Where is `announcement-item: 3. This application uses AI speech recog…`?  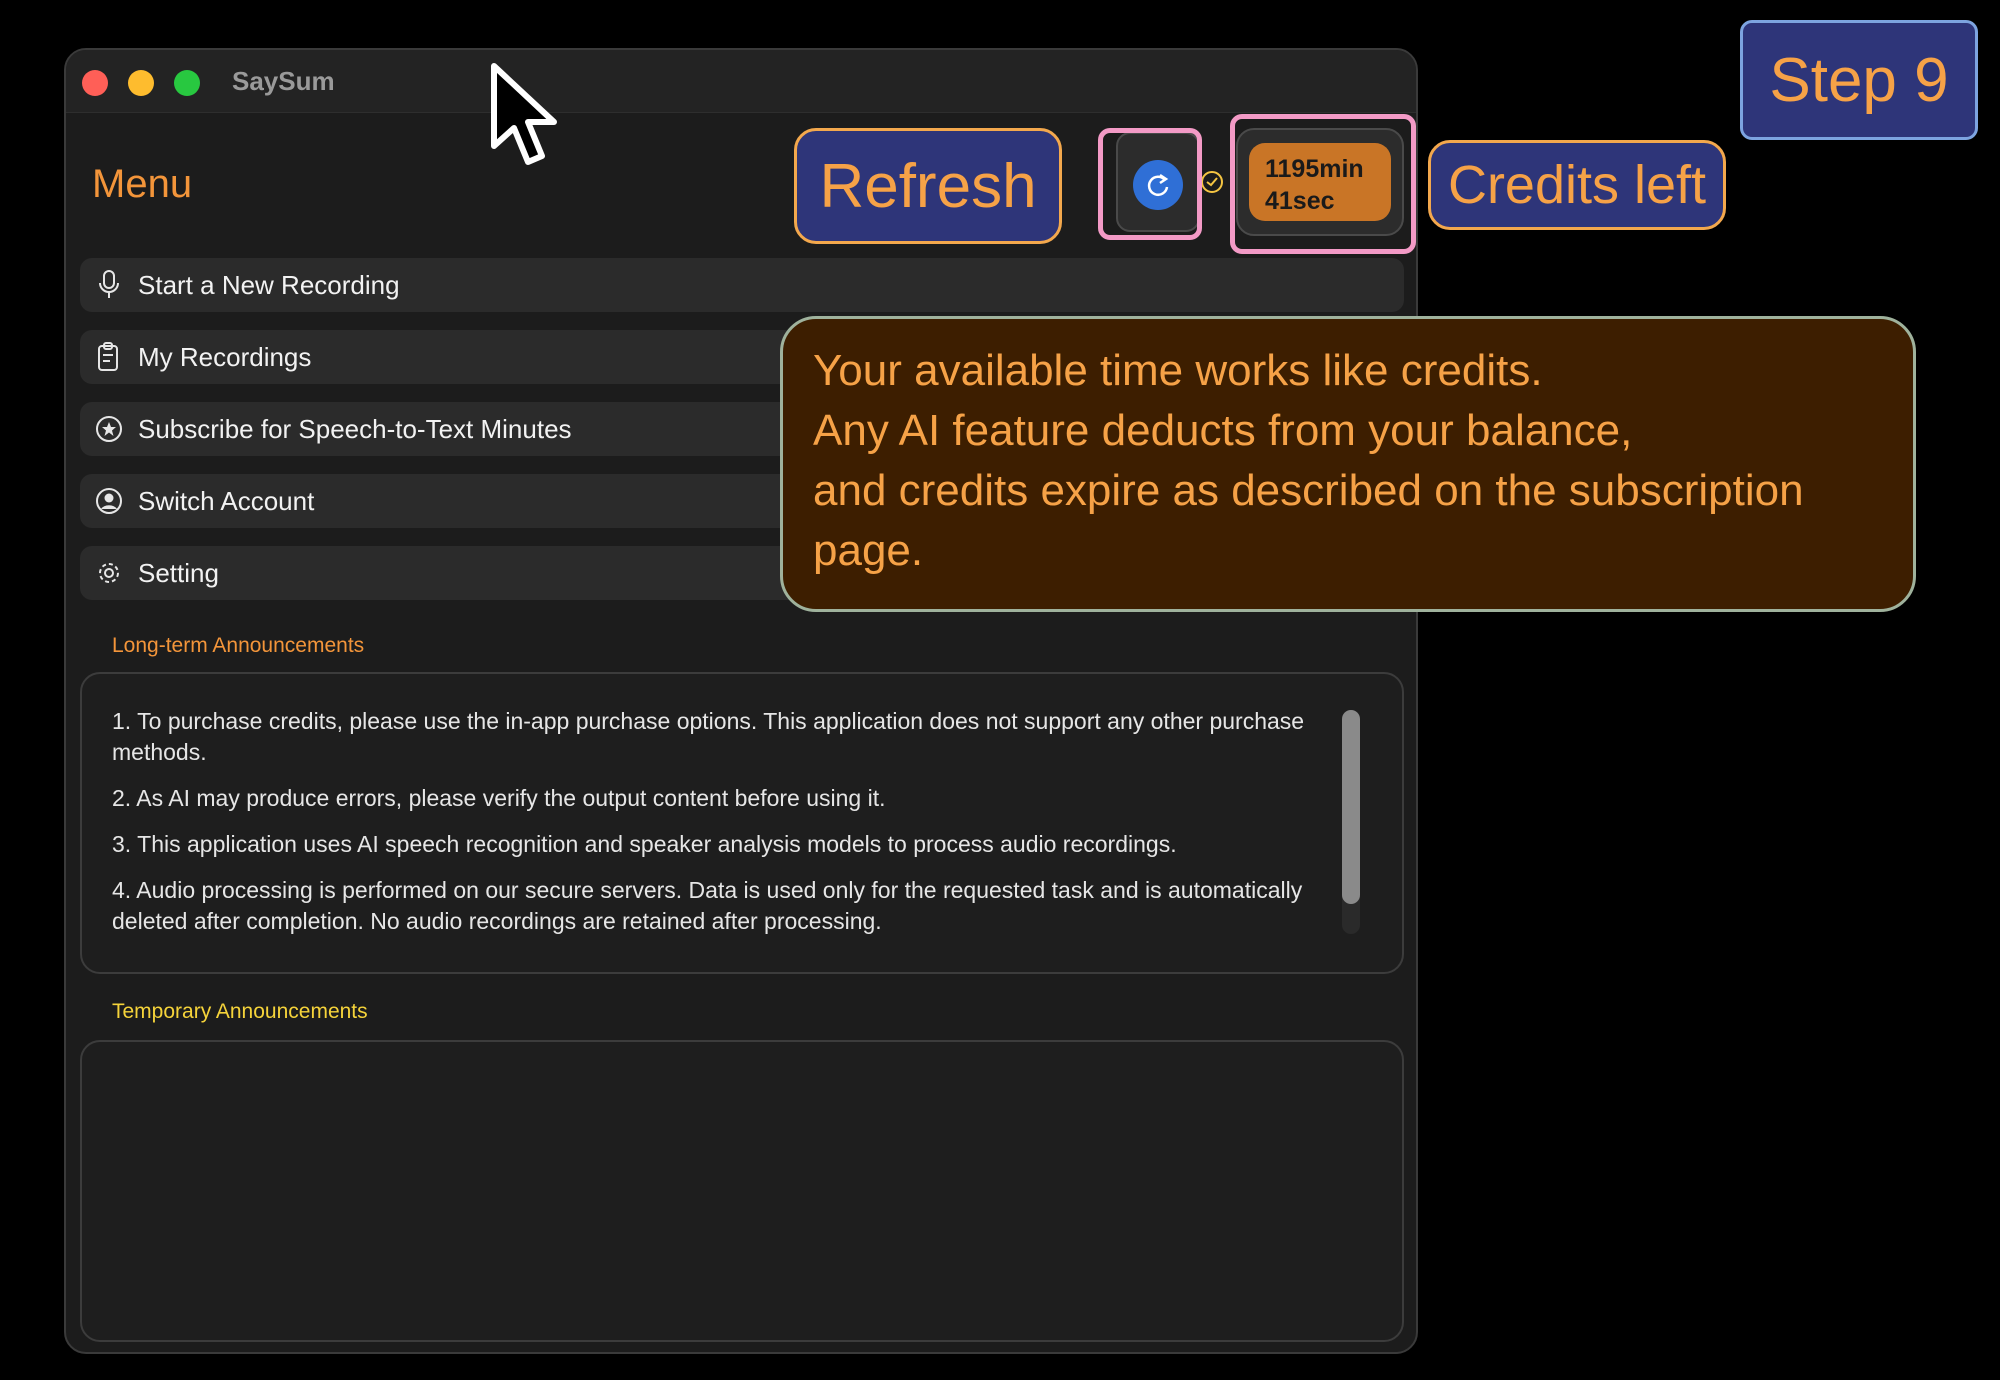
announcement-item: 3. This application uses AI speech recog… is located at coordinates (644, 844).